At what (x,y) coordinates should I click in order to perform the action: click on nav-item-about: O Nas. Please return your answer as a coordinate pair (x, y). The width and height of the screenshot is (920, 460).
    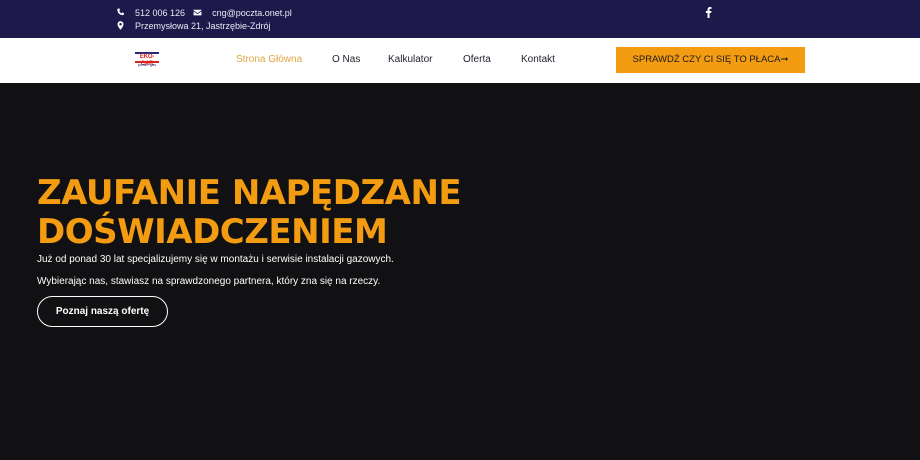
    Looking at the image, I should click on (346, 60).